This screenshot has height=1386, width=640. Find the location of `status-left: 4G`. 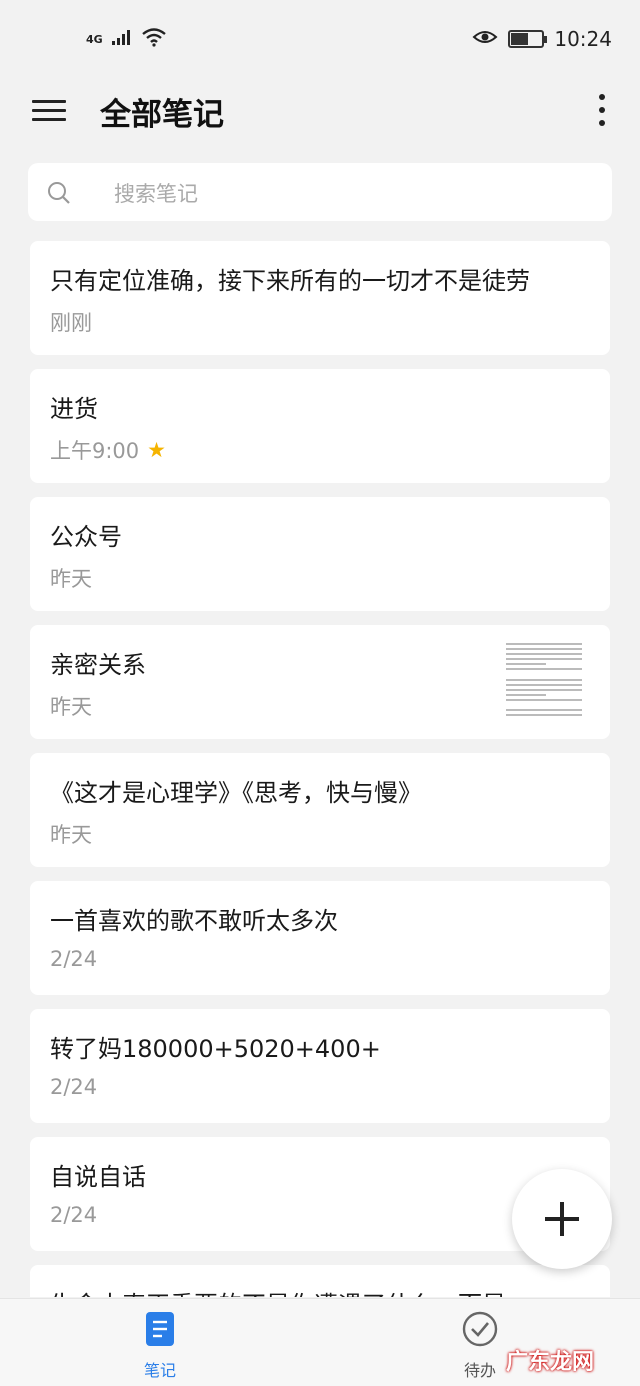

status-left: 4G is located at coordinates (126, 39).